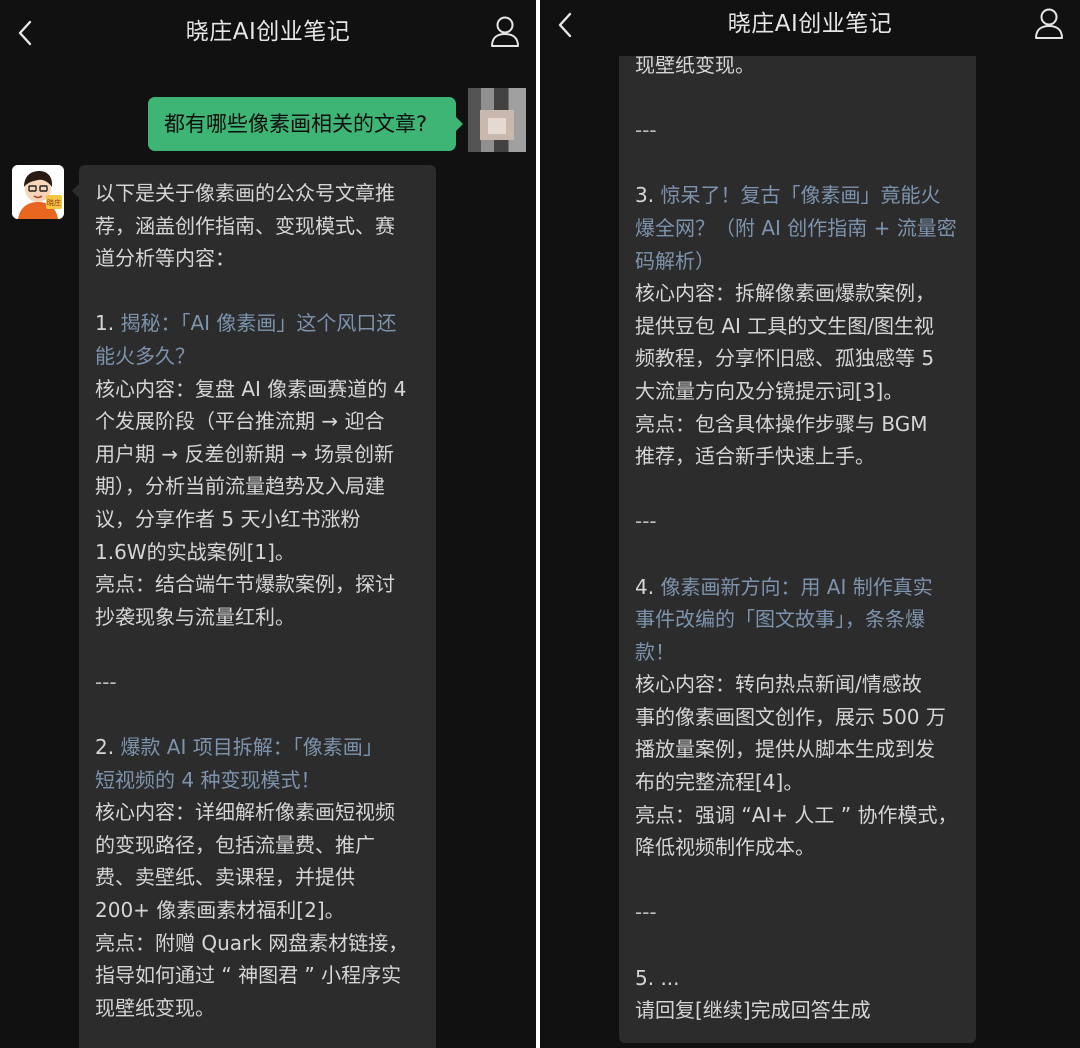 This screenshot has height=1048, width=1080. What do you see at coordinates (784, 619) in the screenshot?
I see `article-link-4: 像素画新方向：用 AI 制作真实 事件改编的「图文故事」，条条爆 款！` at bounding box center [784, 619].